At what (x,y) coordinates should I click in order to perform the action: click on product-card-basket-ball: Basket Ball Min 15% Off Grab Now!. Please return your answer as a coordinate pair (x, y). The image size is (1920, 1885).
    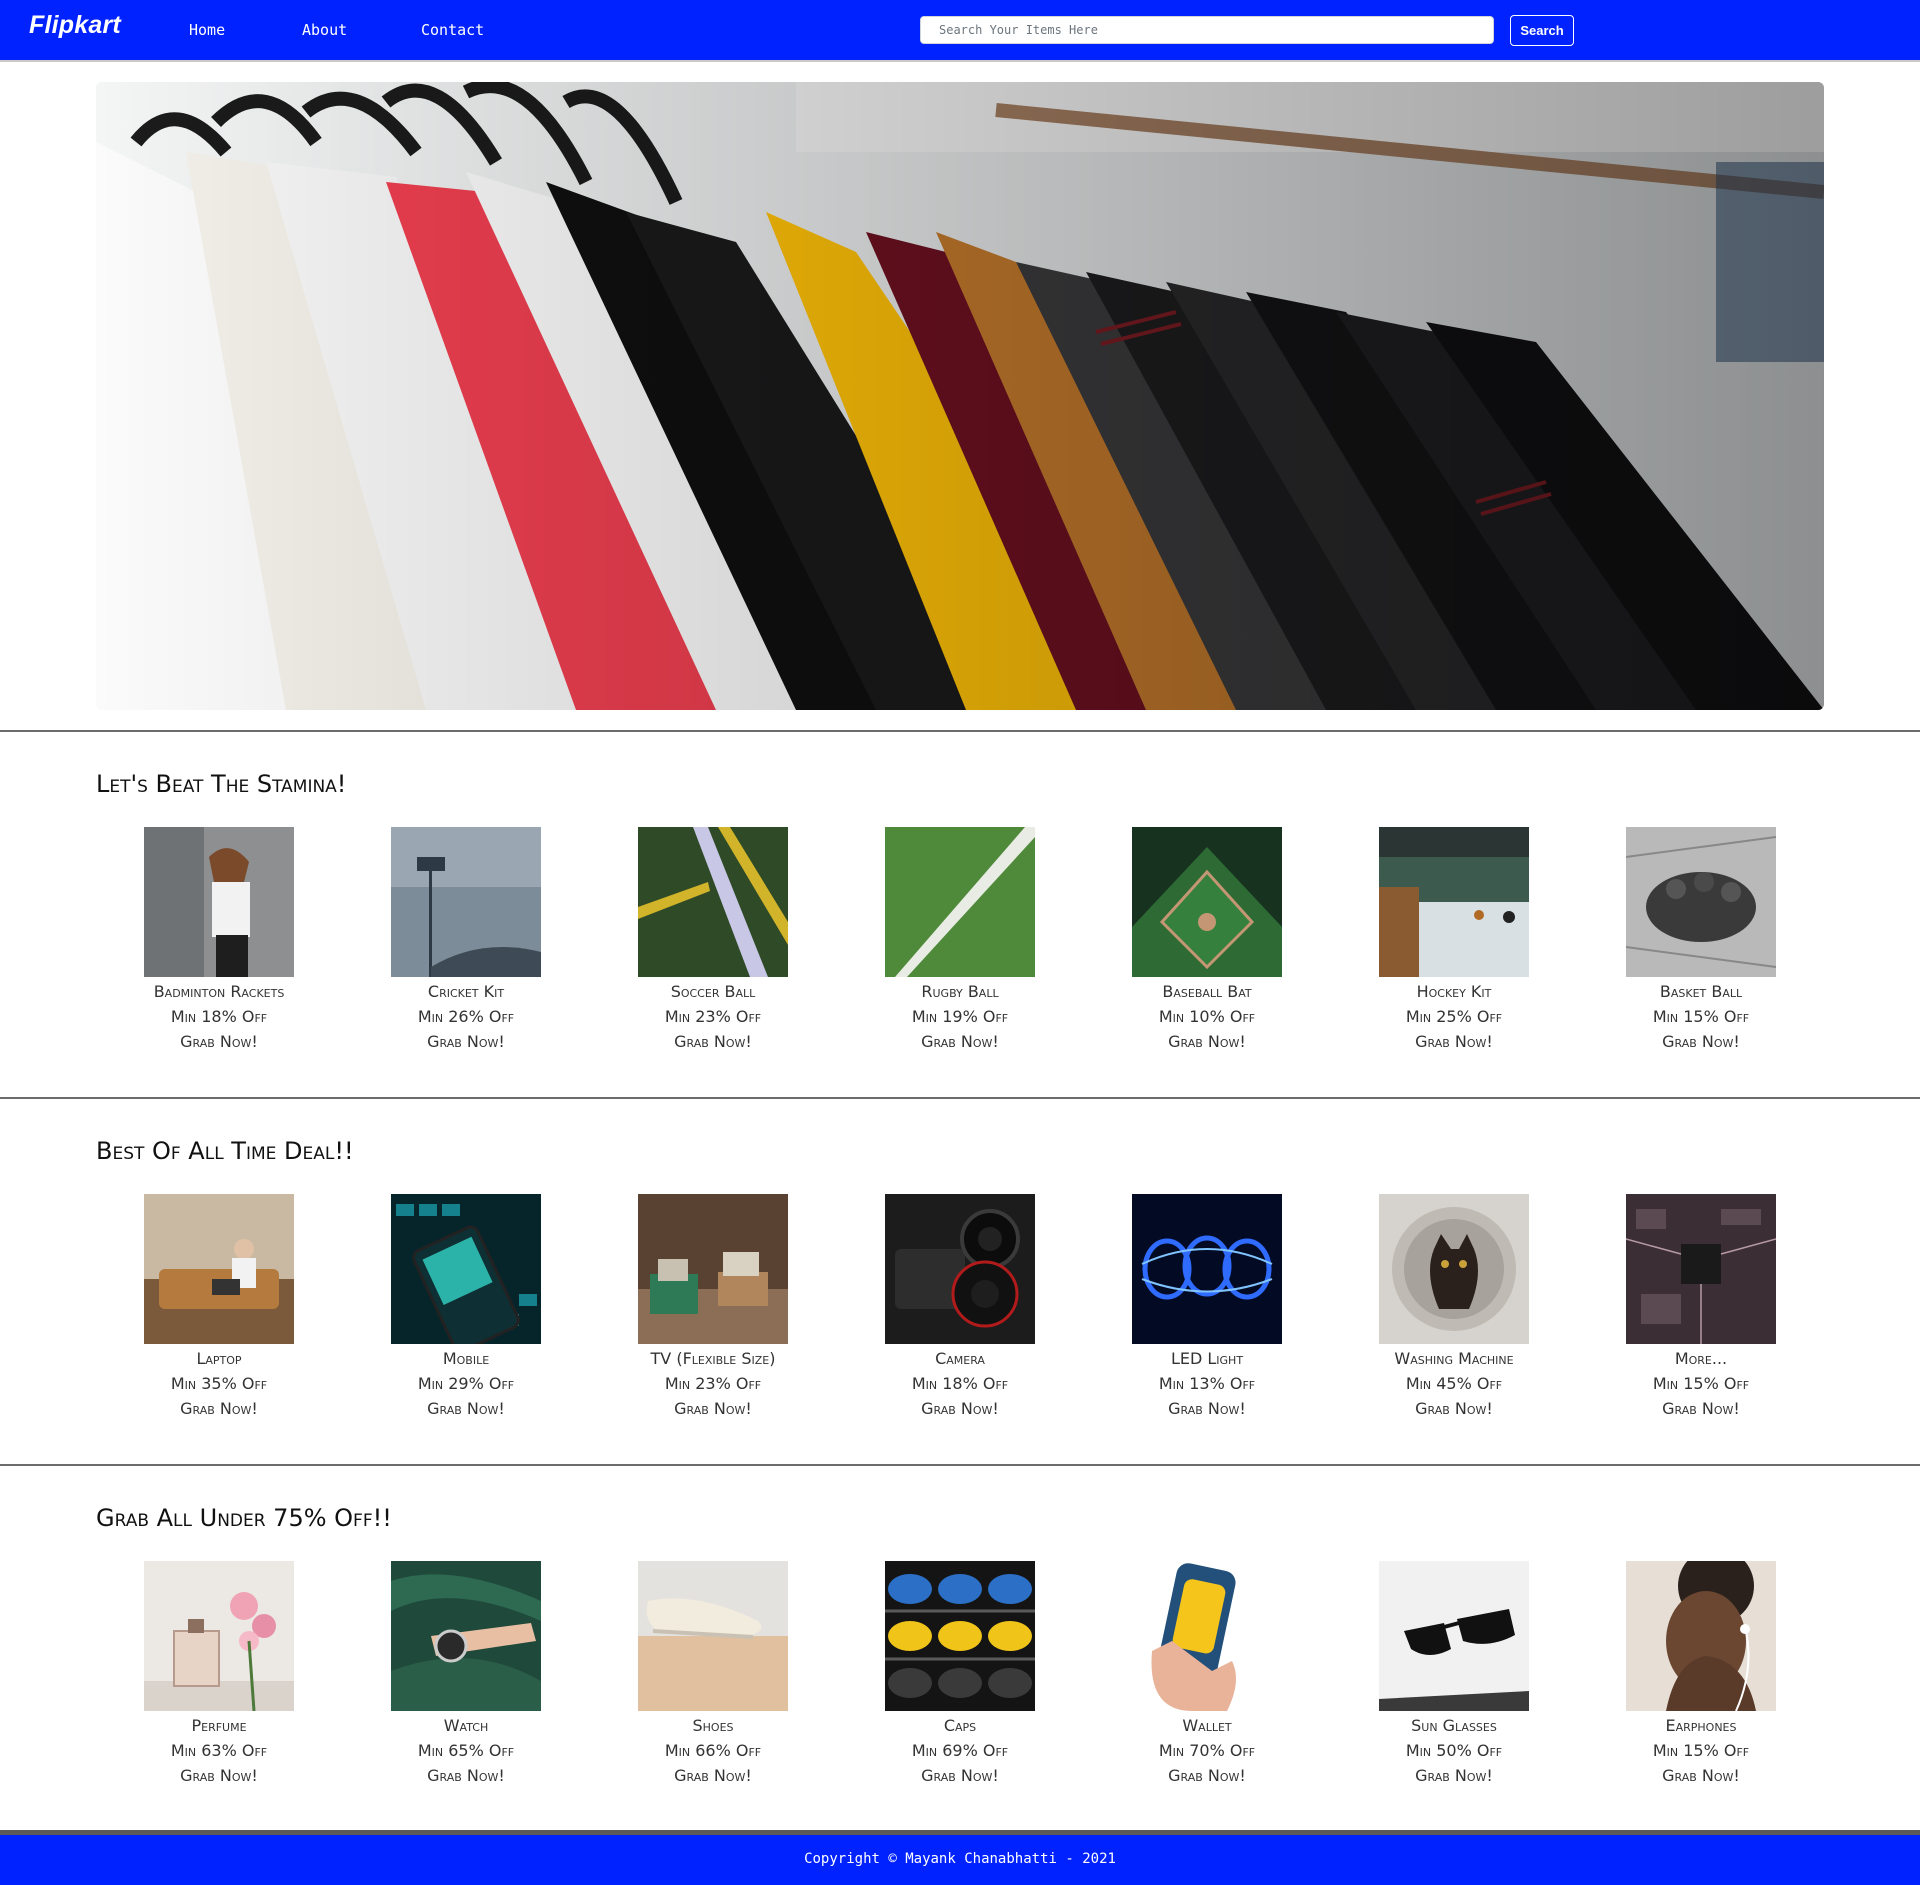
    Looking at the image, I should click on (1701, 940).